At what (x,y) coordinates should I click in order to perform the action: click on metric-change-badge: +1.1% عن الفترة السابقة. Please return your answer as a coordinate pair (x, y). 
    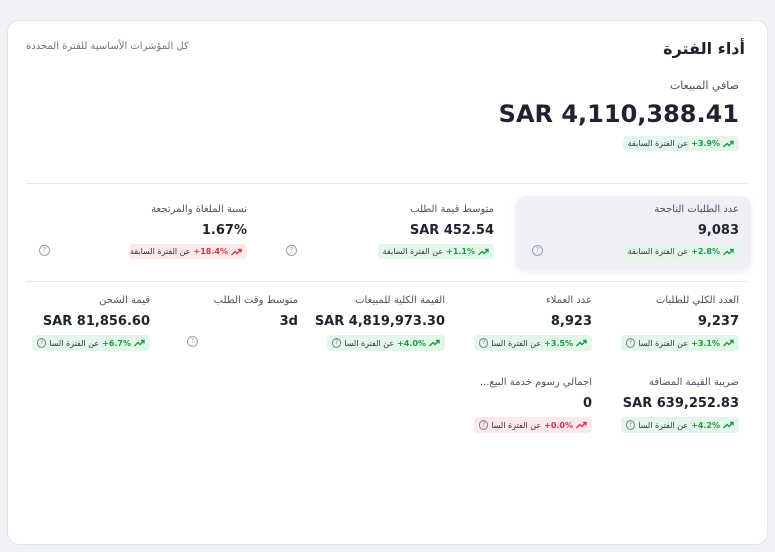
    Looking at the image, I should click on (435, 251).